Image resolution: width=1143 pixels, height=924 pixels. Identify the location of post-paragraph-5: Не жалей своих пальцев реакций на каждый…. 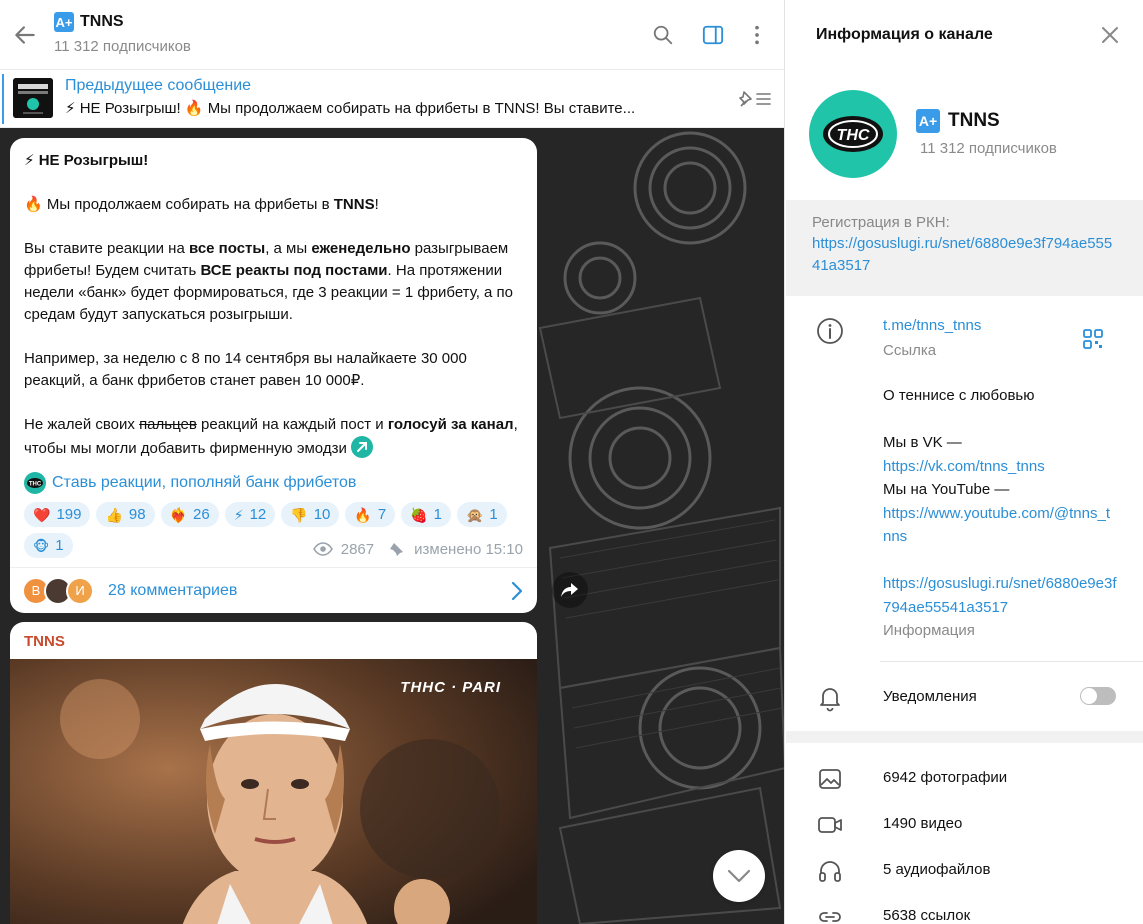
(271, 437).